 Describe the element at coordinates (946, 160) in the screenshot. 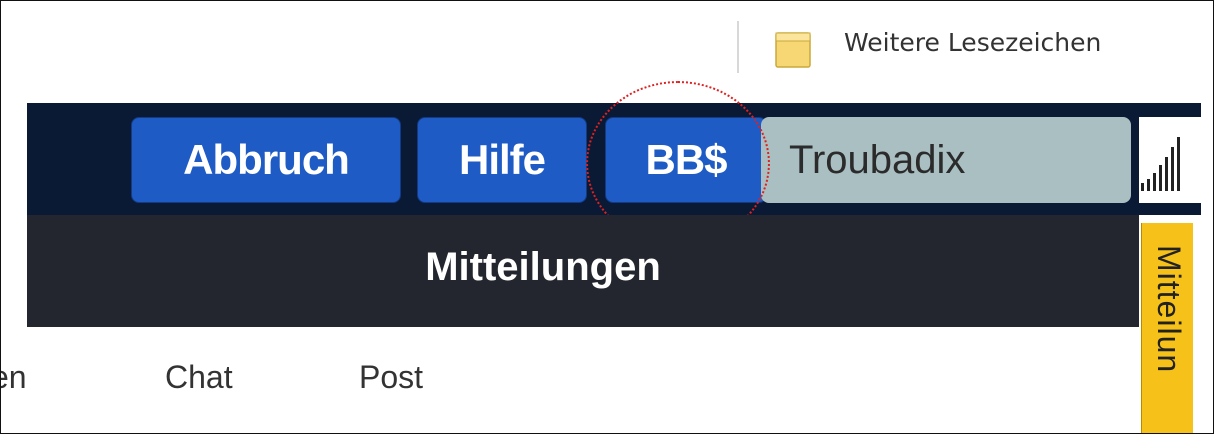

I see `username-field: Troubadix` at that location.